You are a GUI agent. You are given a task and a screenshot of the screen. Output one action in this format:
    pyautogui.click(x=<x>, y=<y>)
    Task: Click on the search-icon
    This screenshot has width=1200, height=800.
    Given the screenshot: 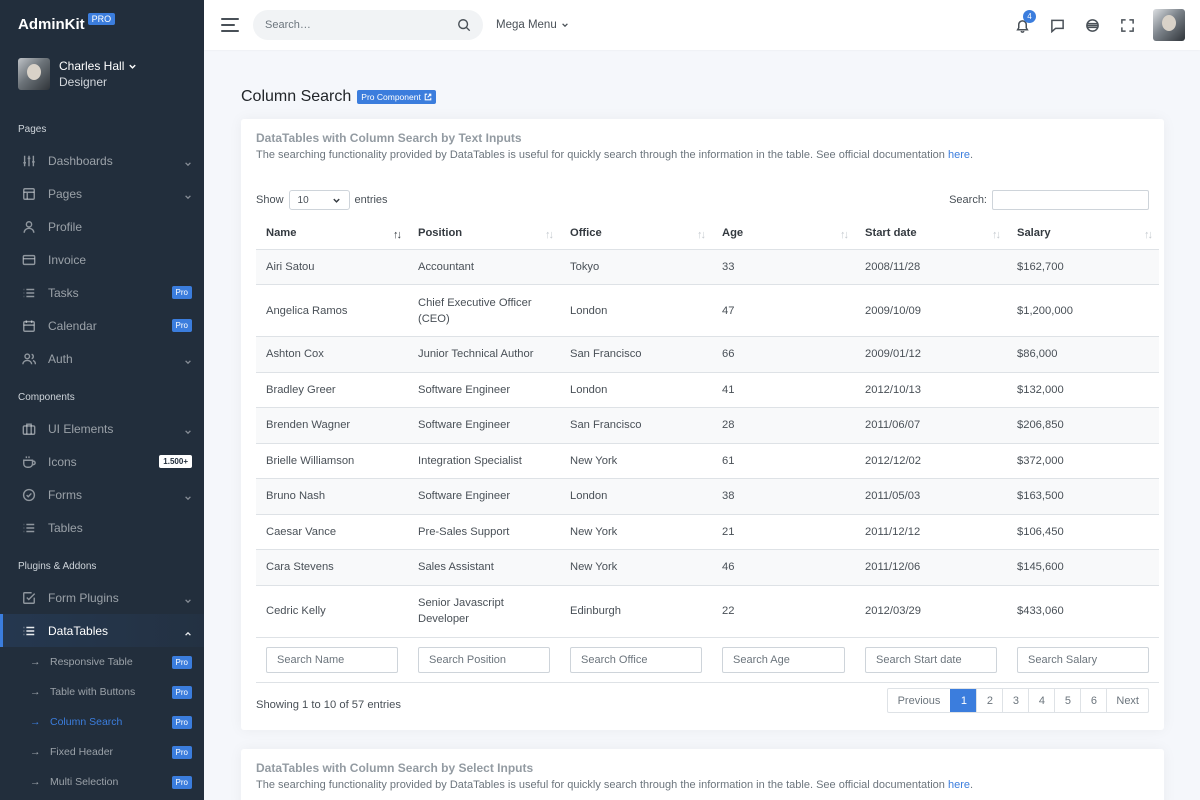 What is the action you would take?
    pyautogui.click(x=464, y=25)
    